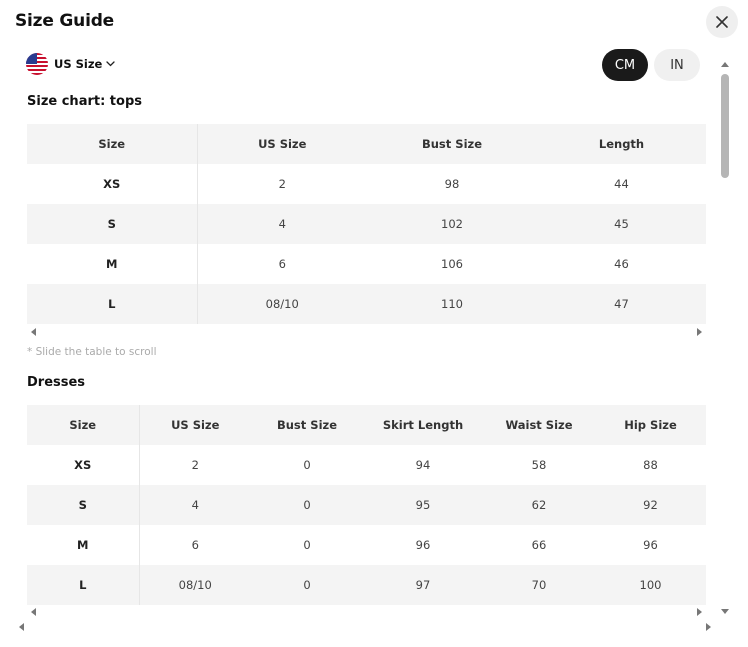 Image resolution: width=748 pixels, height=647 pixels. I want to click on scroll-hint: * Slide the table to scroll, so click(92, 352).